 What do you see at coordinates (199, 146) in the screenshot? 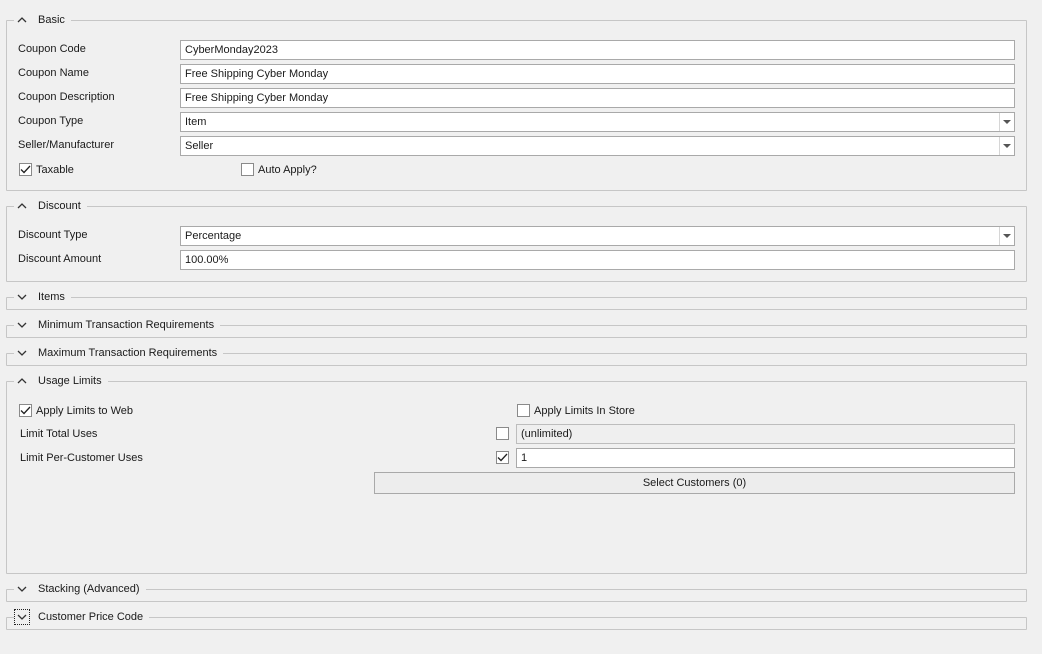
I see `seller-value: Seller` at bounding box center [199, 146].